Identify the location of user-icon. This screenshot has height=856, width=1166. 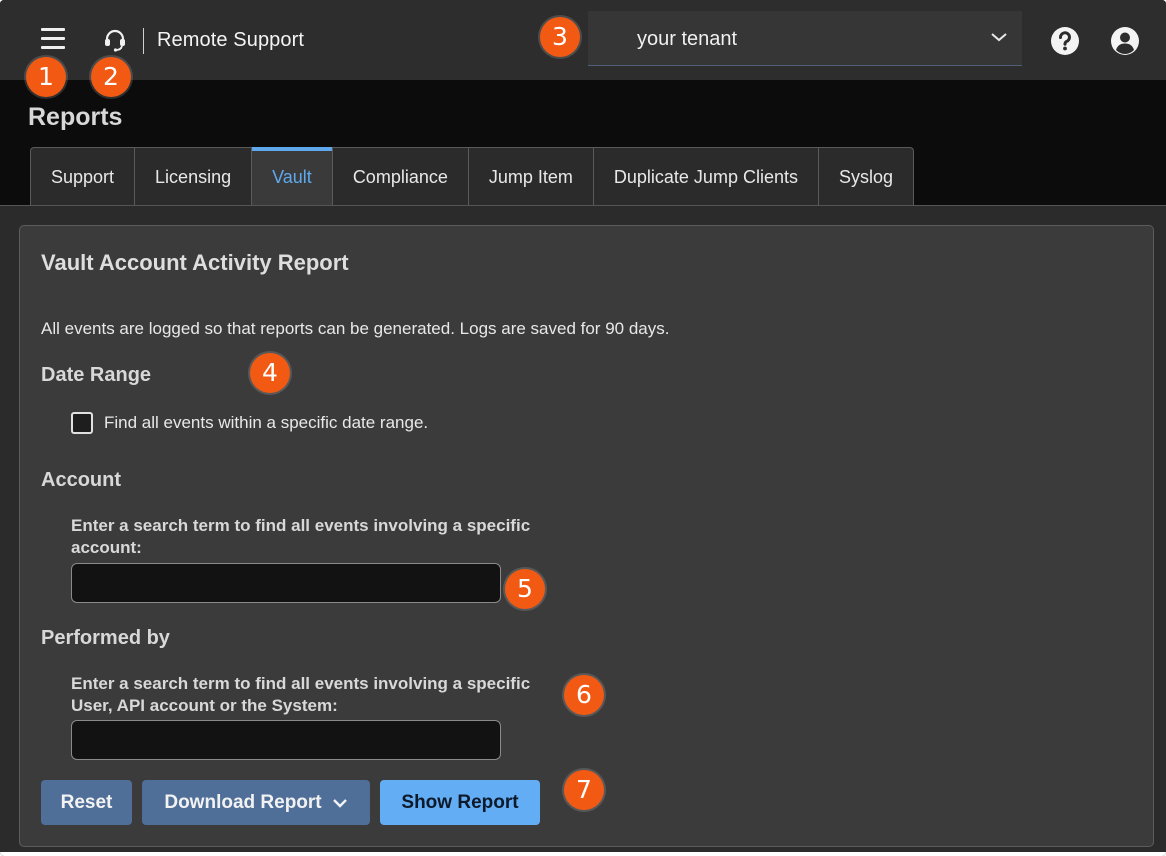
(1125, 41).